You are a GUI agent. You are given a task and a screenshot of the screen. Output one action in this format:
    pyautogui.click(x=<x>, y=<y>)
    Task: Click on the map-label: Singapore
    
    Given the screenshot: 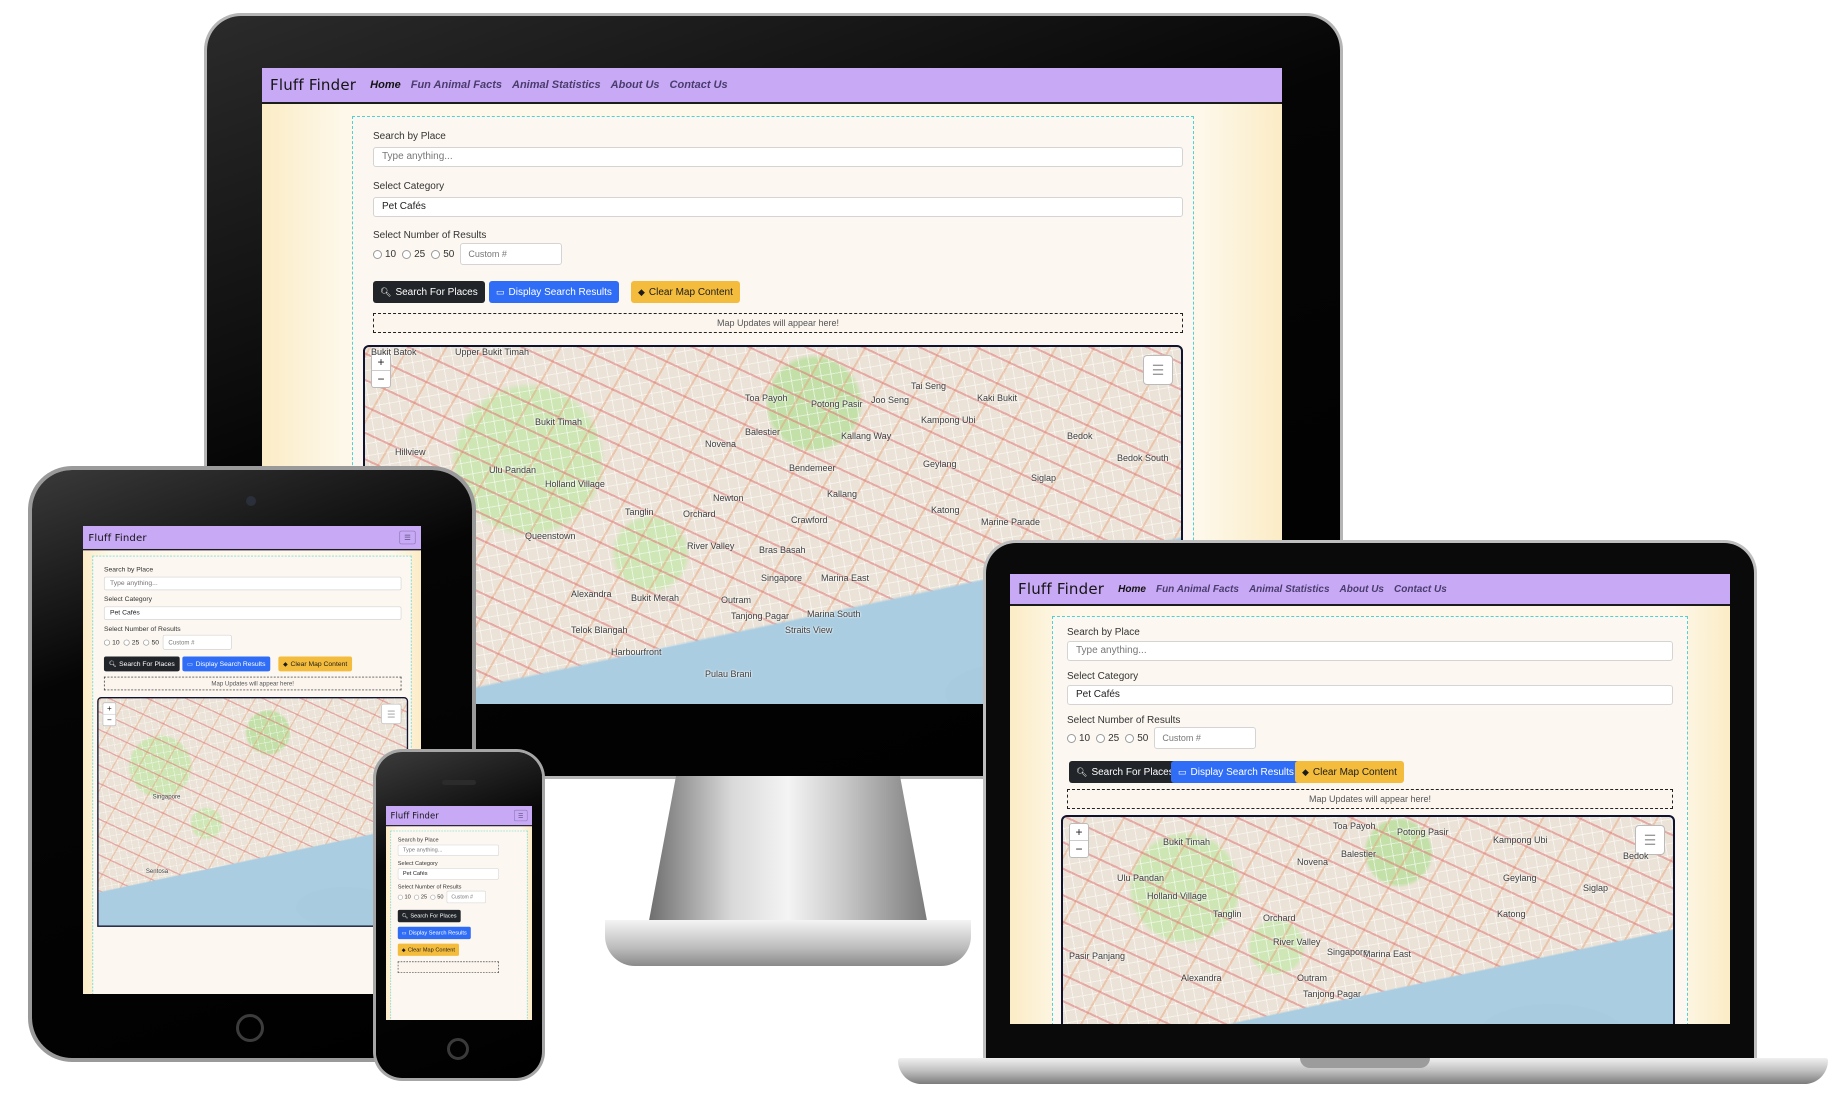 What is the action you would take?
    pyautogui.click(x=166, y=796)
    